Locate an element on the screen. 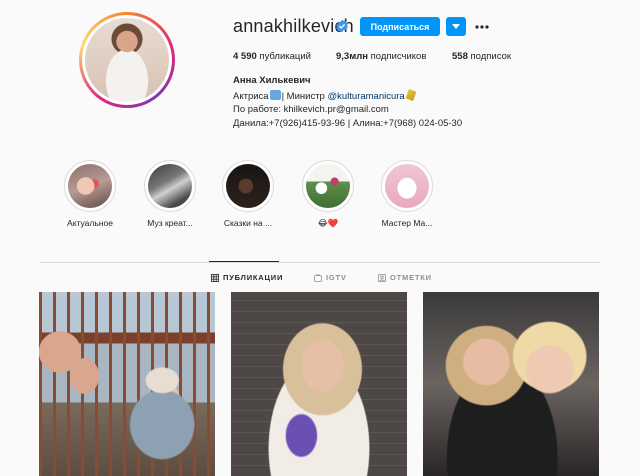  tab-igtv-label: IGTV is located at coordinates (336, 277).